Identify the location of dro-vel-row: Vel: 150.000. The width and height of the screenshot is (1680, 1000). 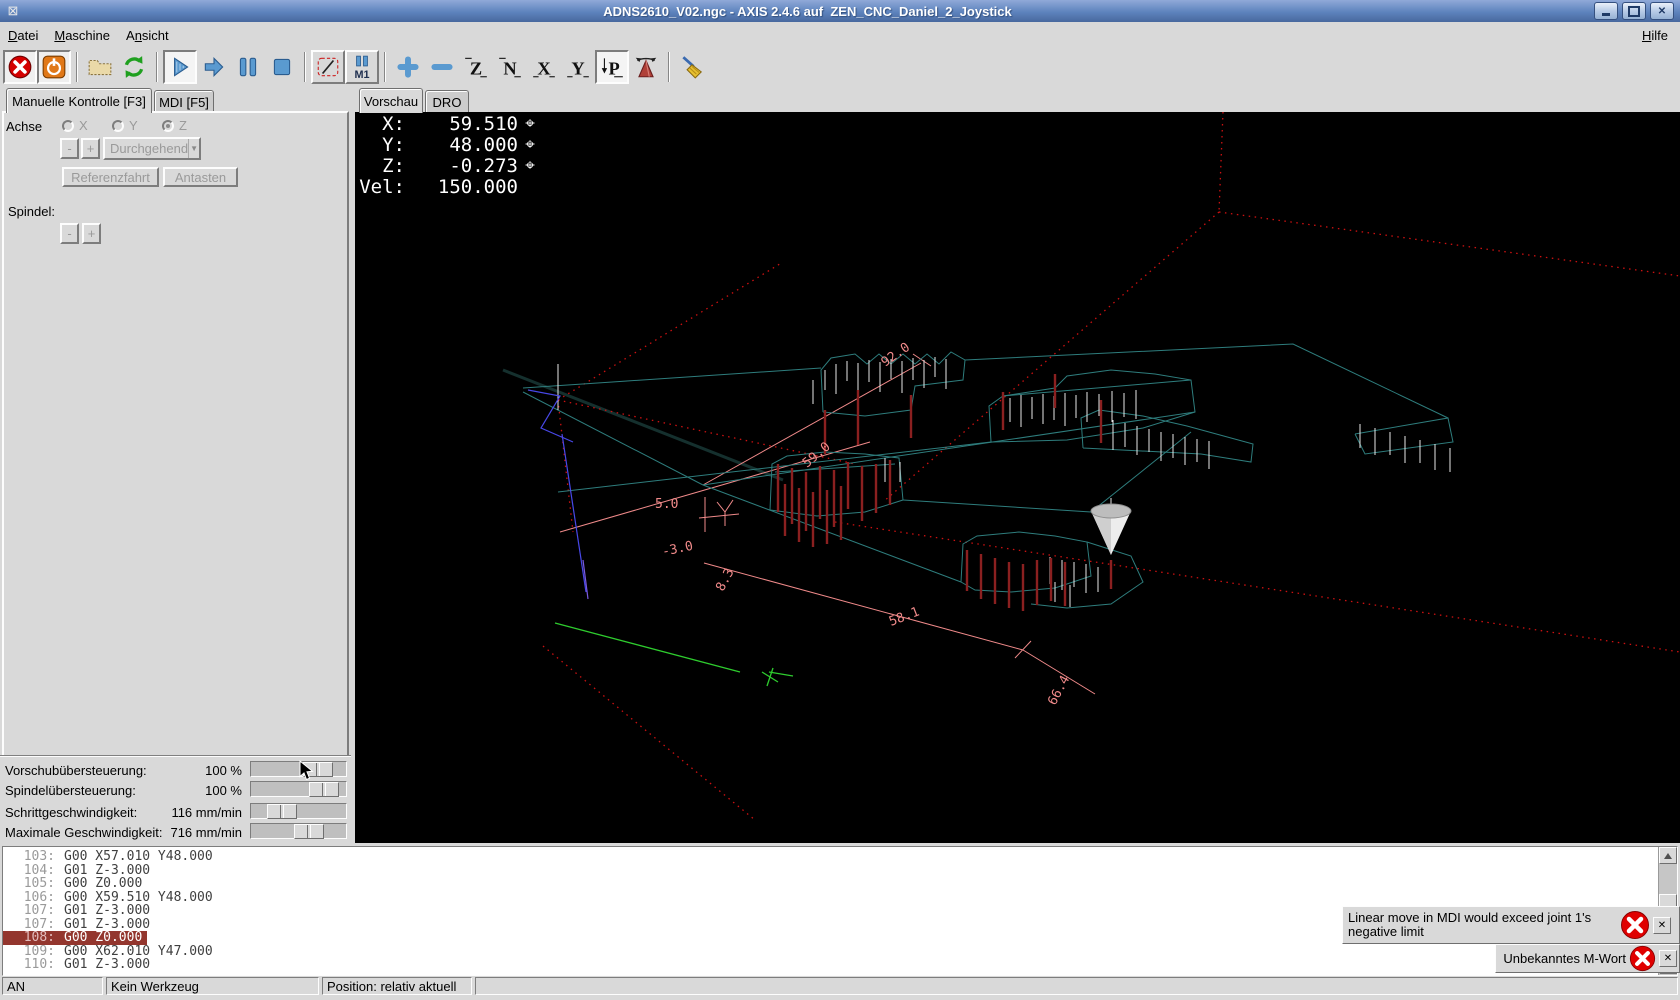
(438, 187).